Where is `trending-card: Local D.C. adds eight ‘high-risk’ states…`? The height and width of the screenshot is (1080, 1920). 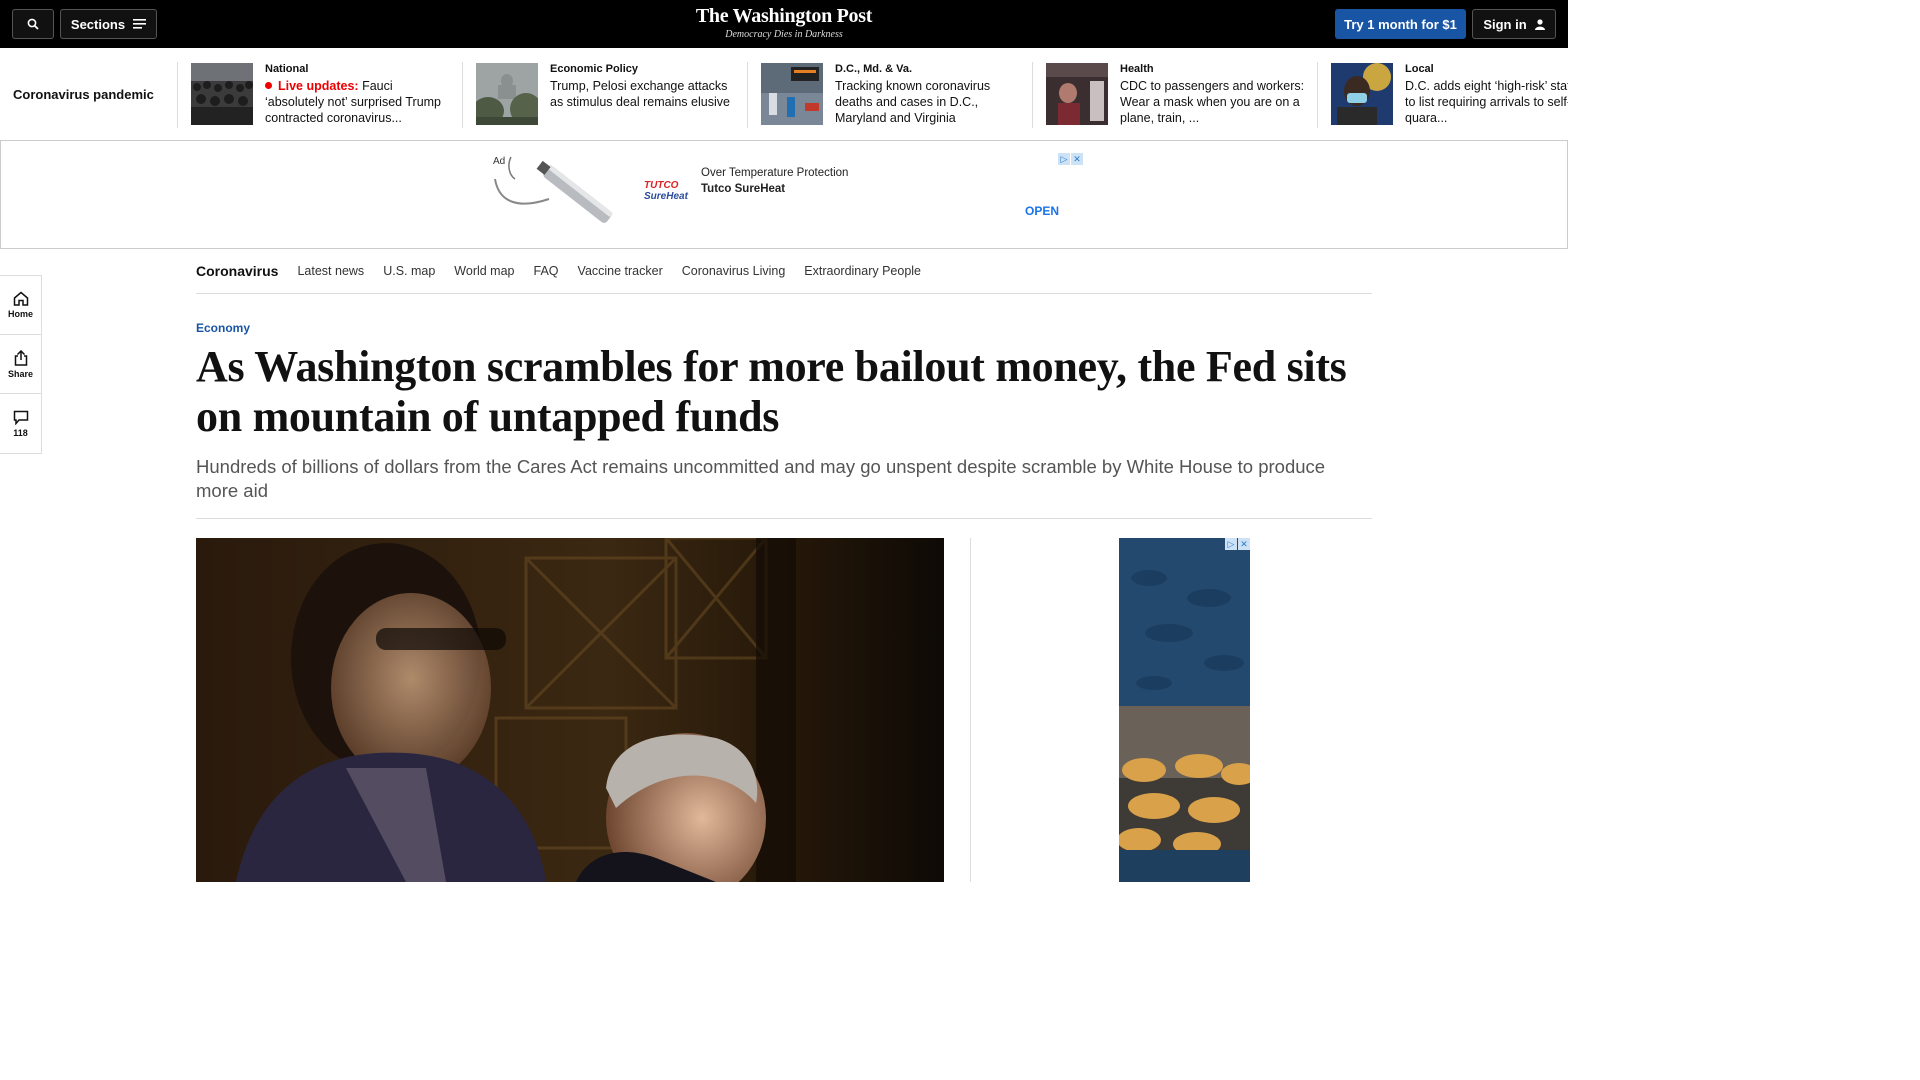
trending-card: Local D.C. adds eight ‘high-risk’ states… is located at coordinates (1442, 95).